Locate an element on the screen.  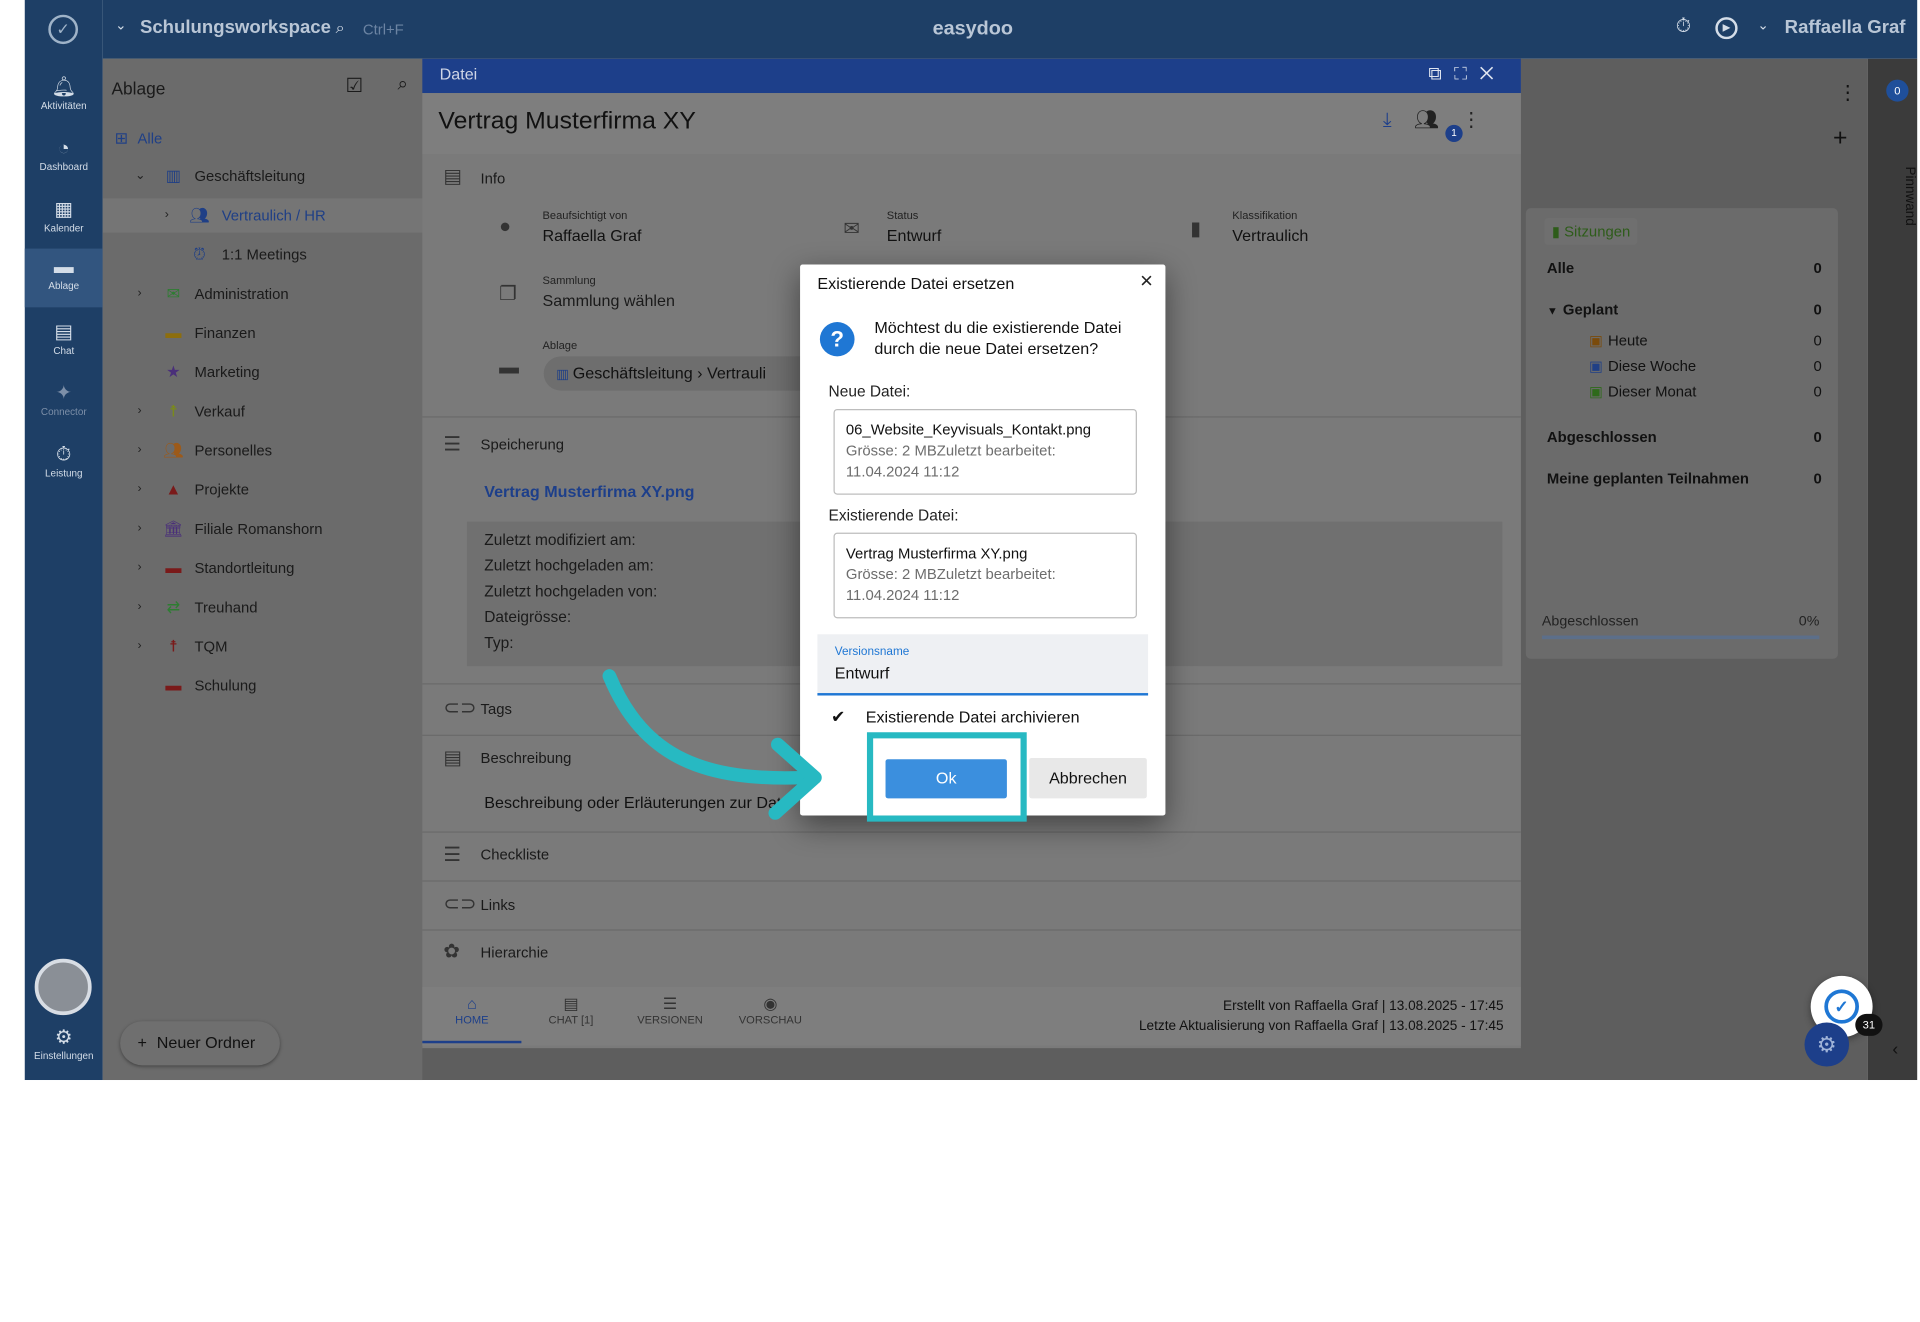
nav-performance: ⏱︎ Leistung is located at coordinates (64, 465).